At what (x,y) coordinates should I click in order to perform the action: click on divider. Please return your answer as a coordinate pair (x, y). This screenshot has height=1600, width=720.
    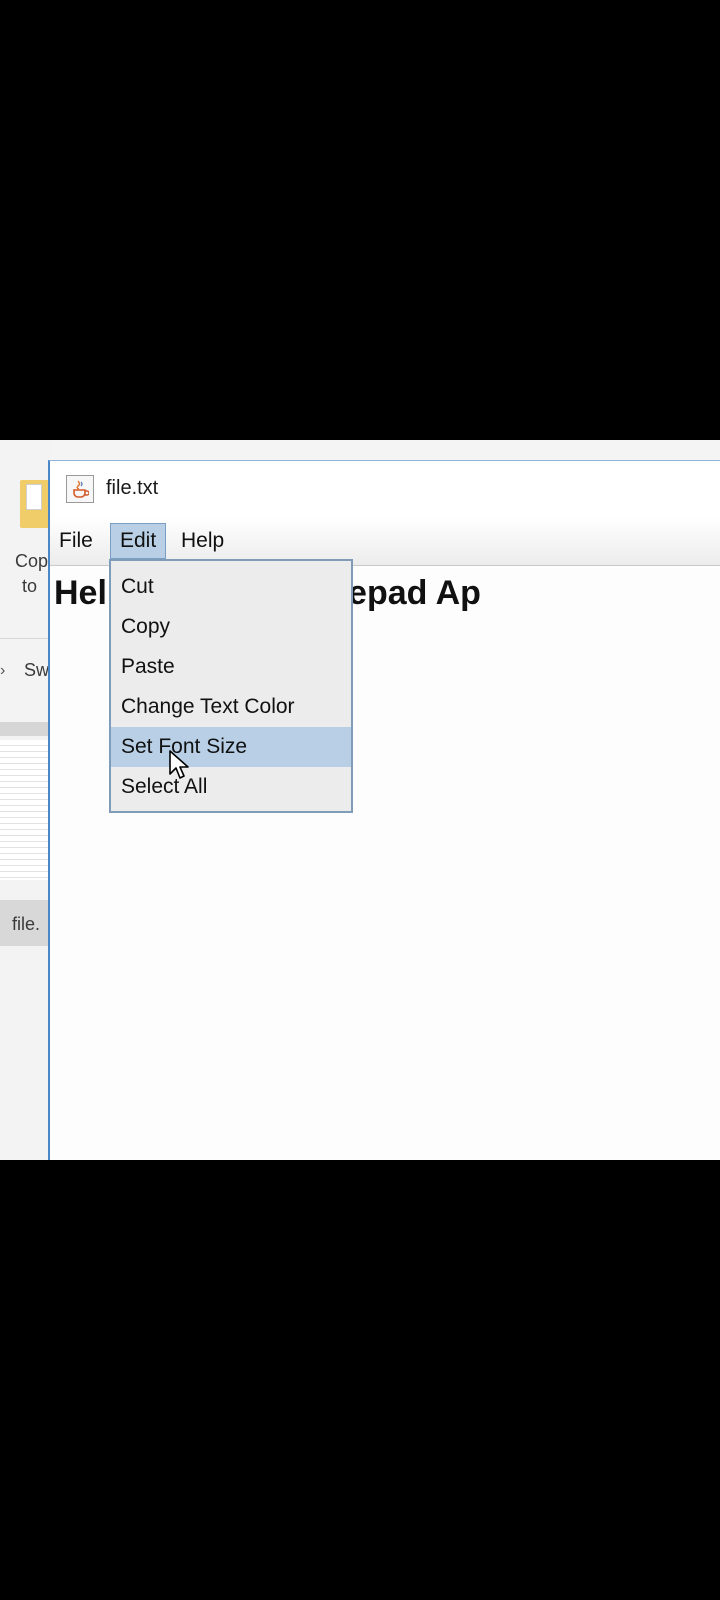
    Looking at the image, I should click on (25, 638).